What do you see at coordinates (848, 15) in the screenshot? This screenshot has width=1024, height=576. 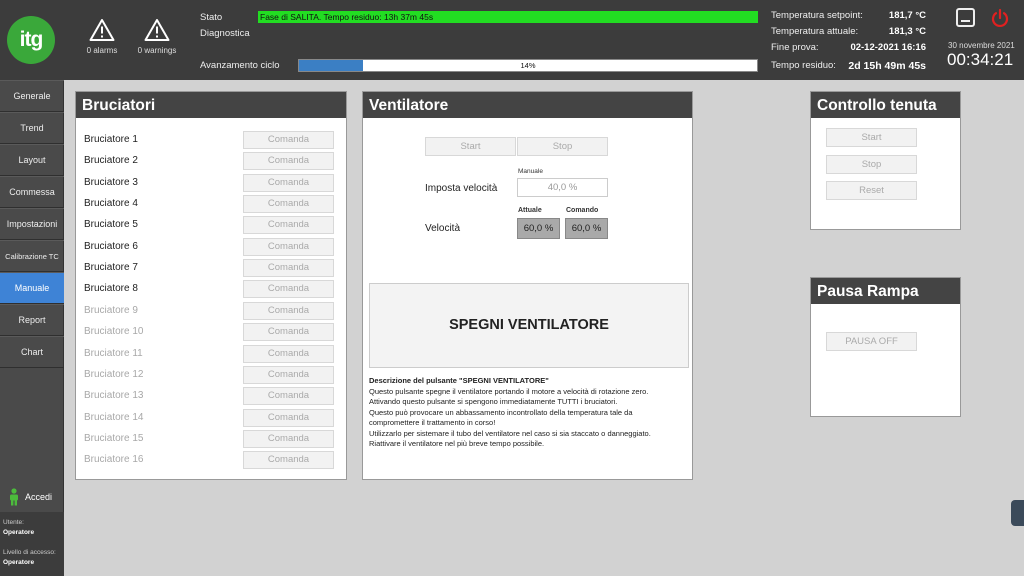 I see `info-setpoint: Temperatura setpoint: 181,7 °C` at bounding box center [848, 15].